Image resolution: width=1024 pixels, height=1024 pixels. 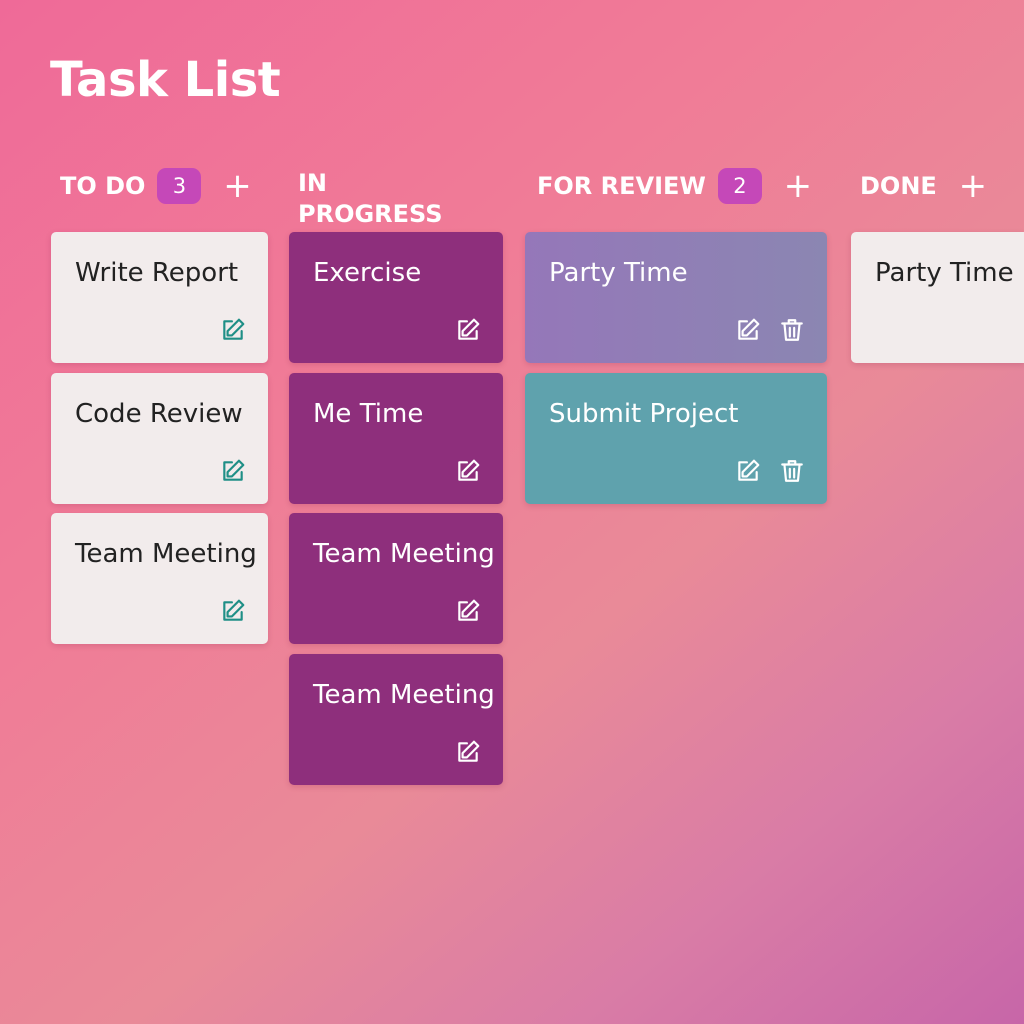 What do you see at coordinates (165, 80) in the screenshot?
I see `page-title: Task List` at bounding box center [165, 80].